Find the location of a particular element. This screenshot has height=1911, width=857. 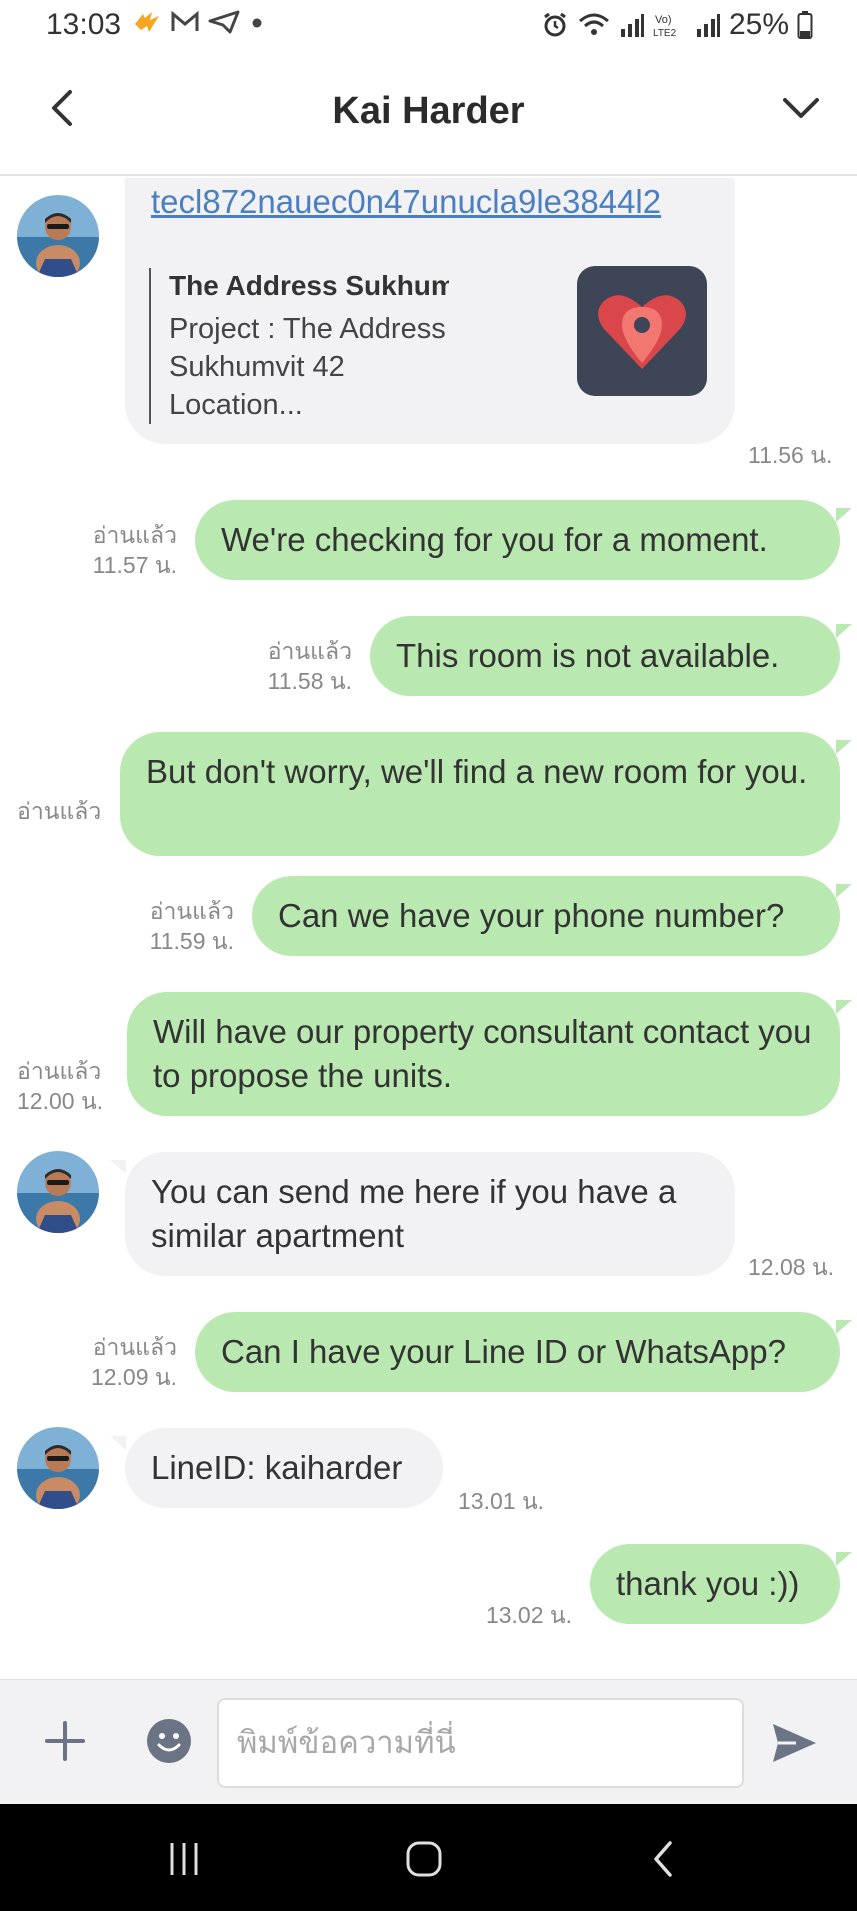

message-meta: อ่านแล้ว 12.09 น. is located at coordinates (97, 1362).